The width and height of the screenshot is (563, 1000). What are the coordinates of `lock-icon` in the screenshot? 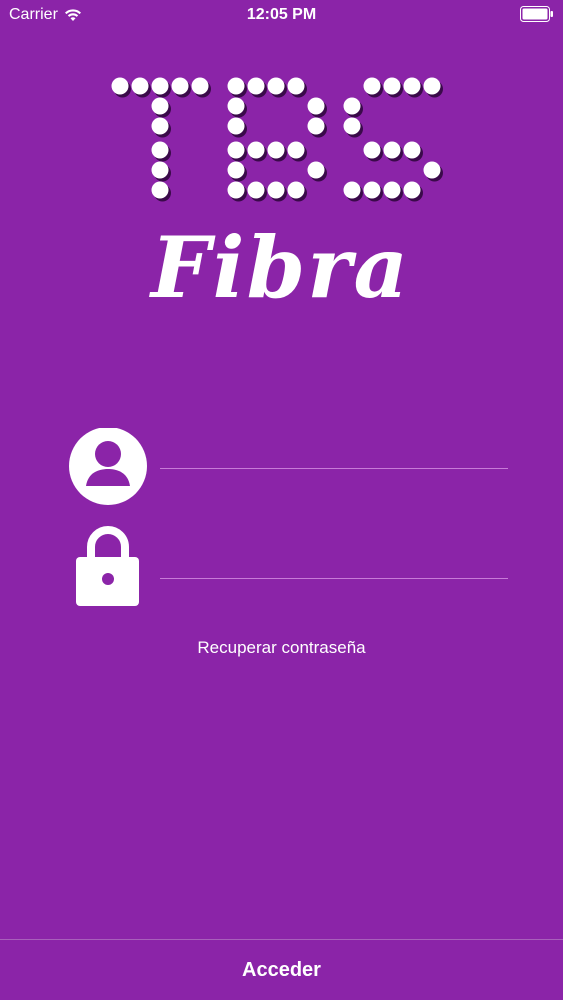 It's located at (107, 566).